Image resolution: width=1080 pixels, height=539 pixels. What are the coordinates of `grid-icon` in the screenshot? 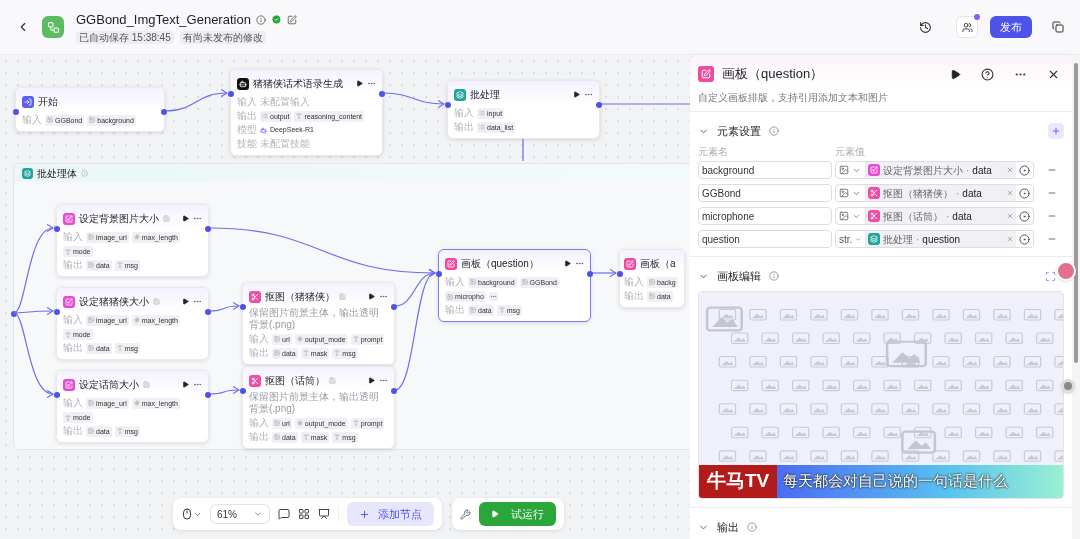 It's located at (304, 514).